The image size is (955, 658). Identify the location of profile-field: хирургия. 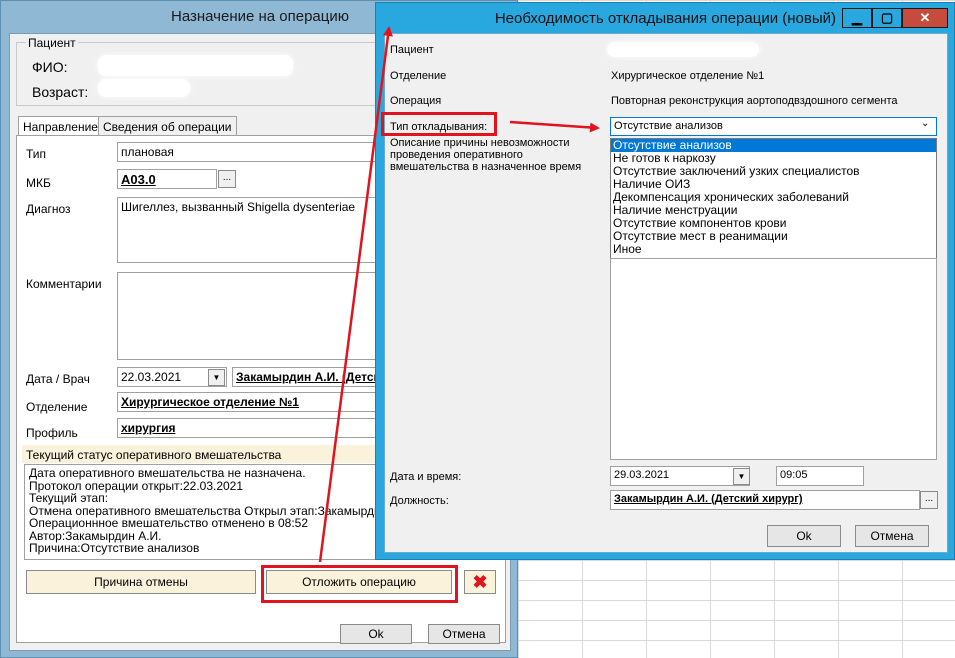
(252, 428).